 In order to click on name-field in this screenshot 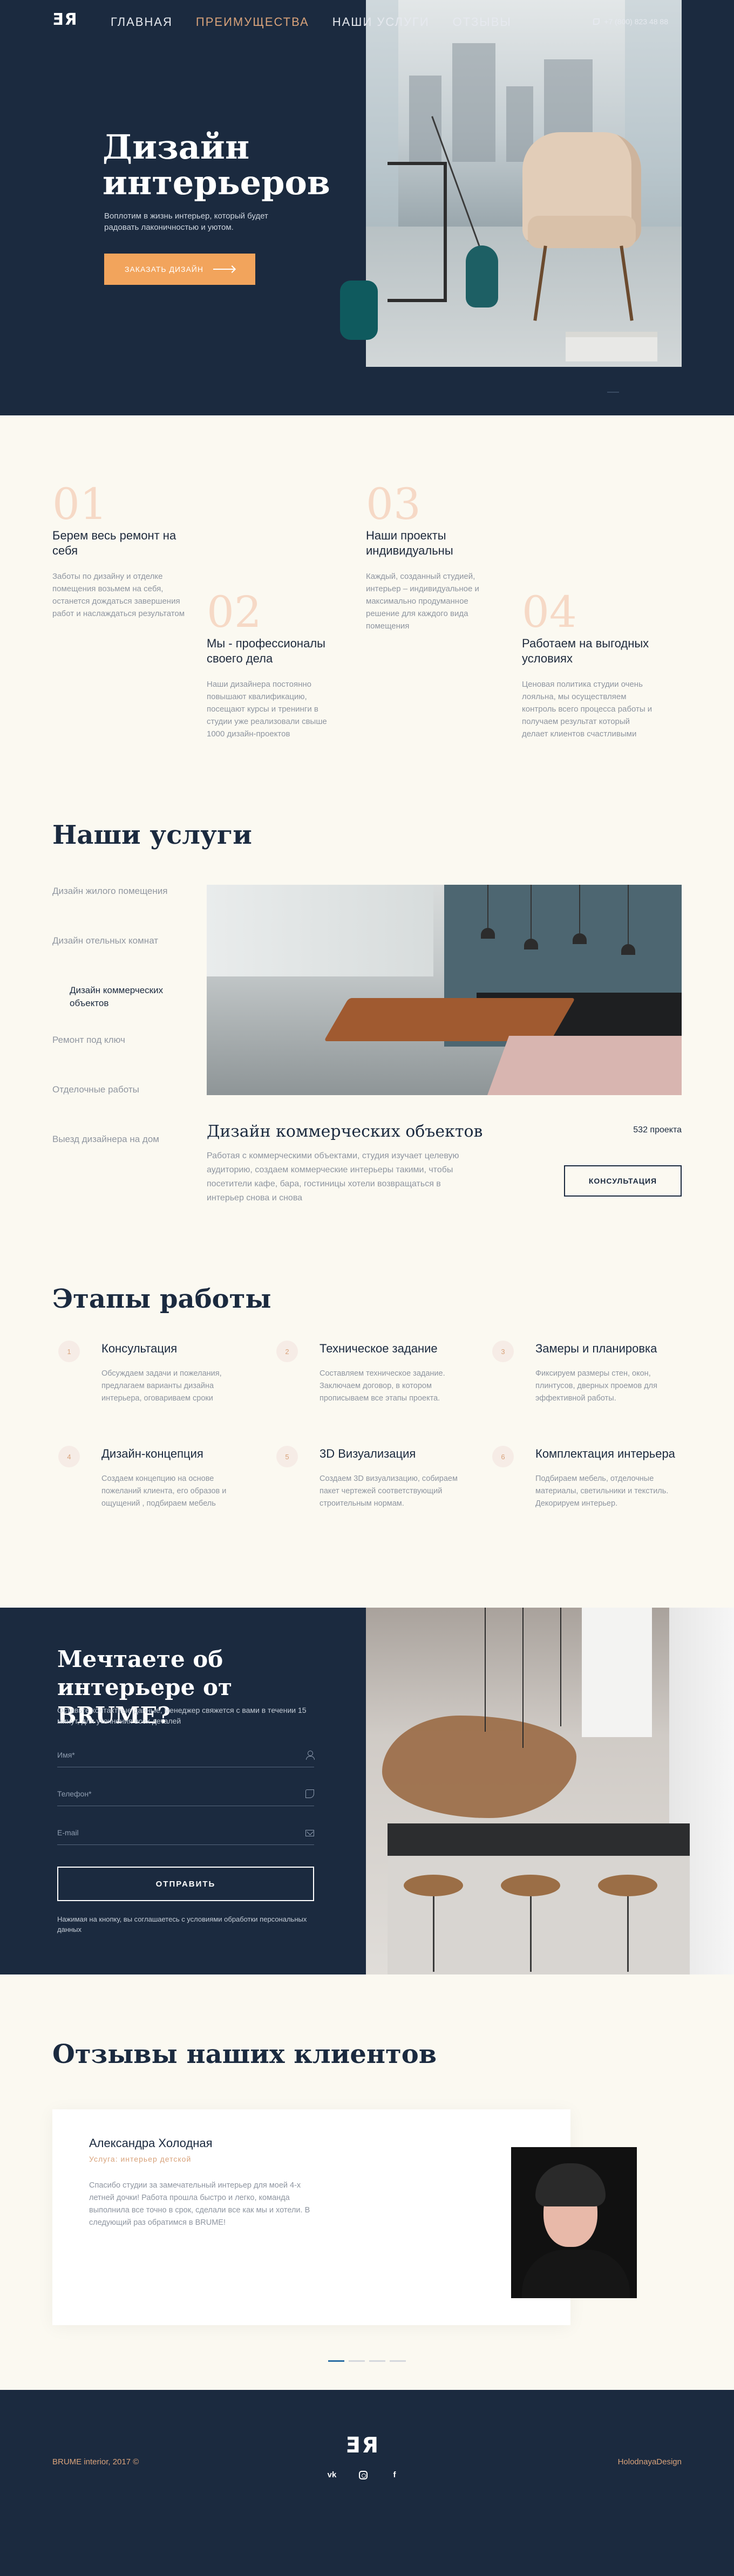, I will do `click(186, 1755)`.